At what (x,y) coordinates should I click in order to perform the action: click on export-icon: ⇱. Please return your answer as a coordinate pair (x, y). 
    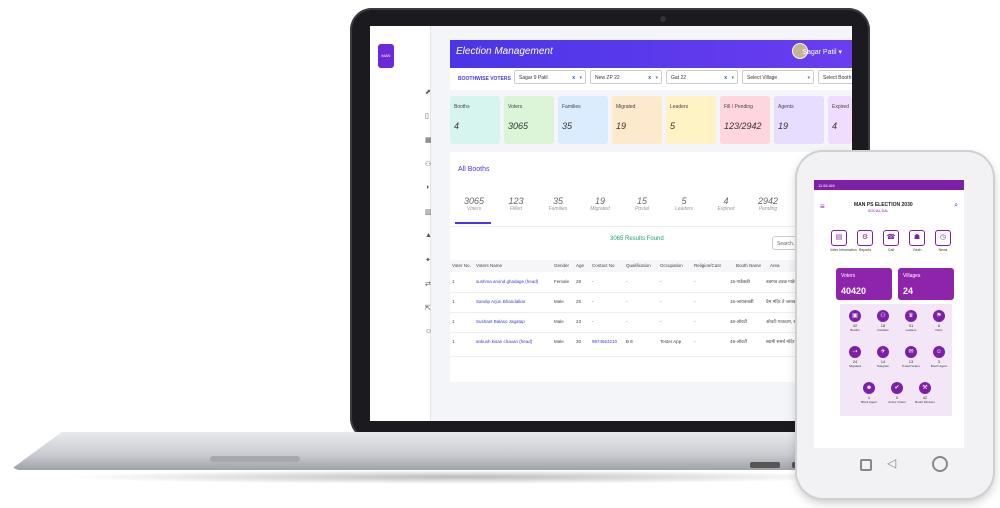
    Looking at the image, I should click on (429, 308).